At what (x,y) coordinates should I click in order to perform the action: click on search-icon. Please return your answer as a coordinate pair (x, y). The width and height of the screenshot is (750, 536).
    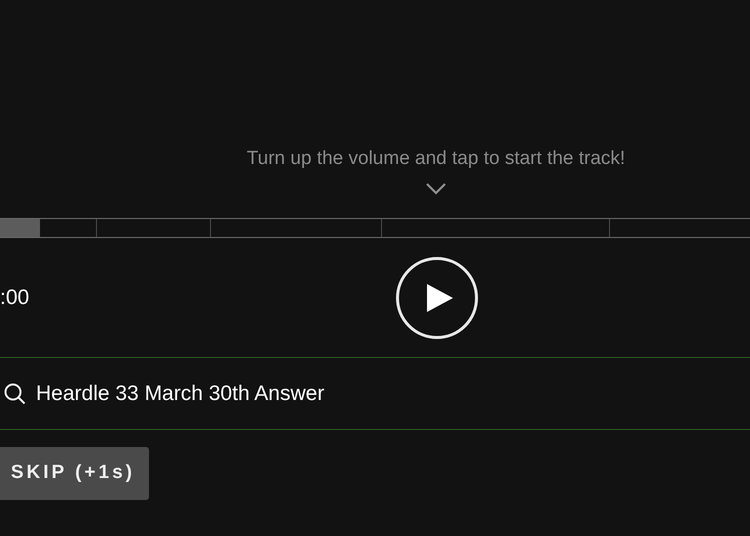
    Looking at the image, I should click on (15, 394).